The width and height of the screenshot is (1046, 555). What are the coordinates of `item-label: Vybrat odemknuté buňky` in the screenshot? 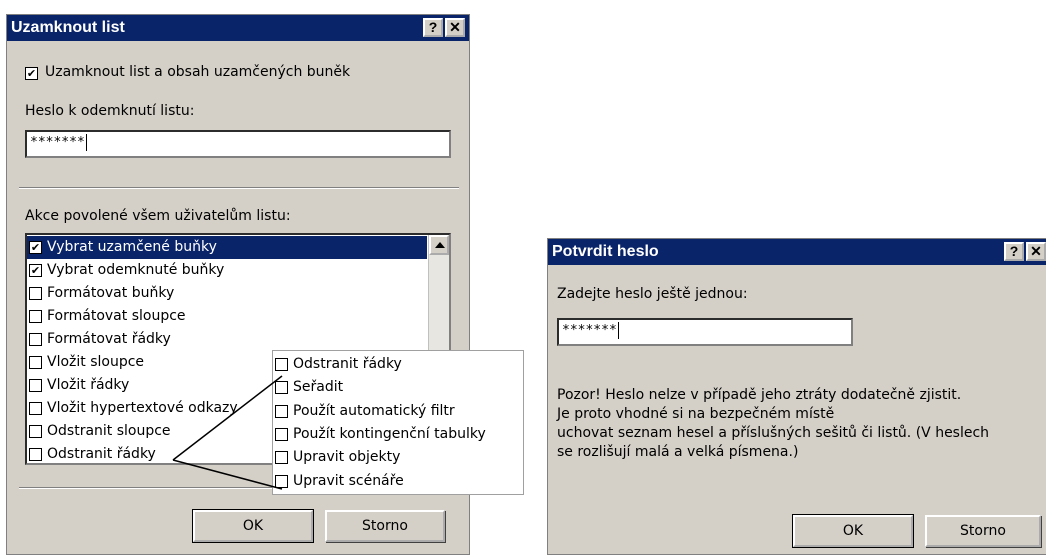 It's located at (136, 270).